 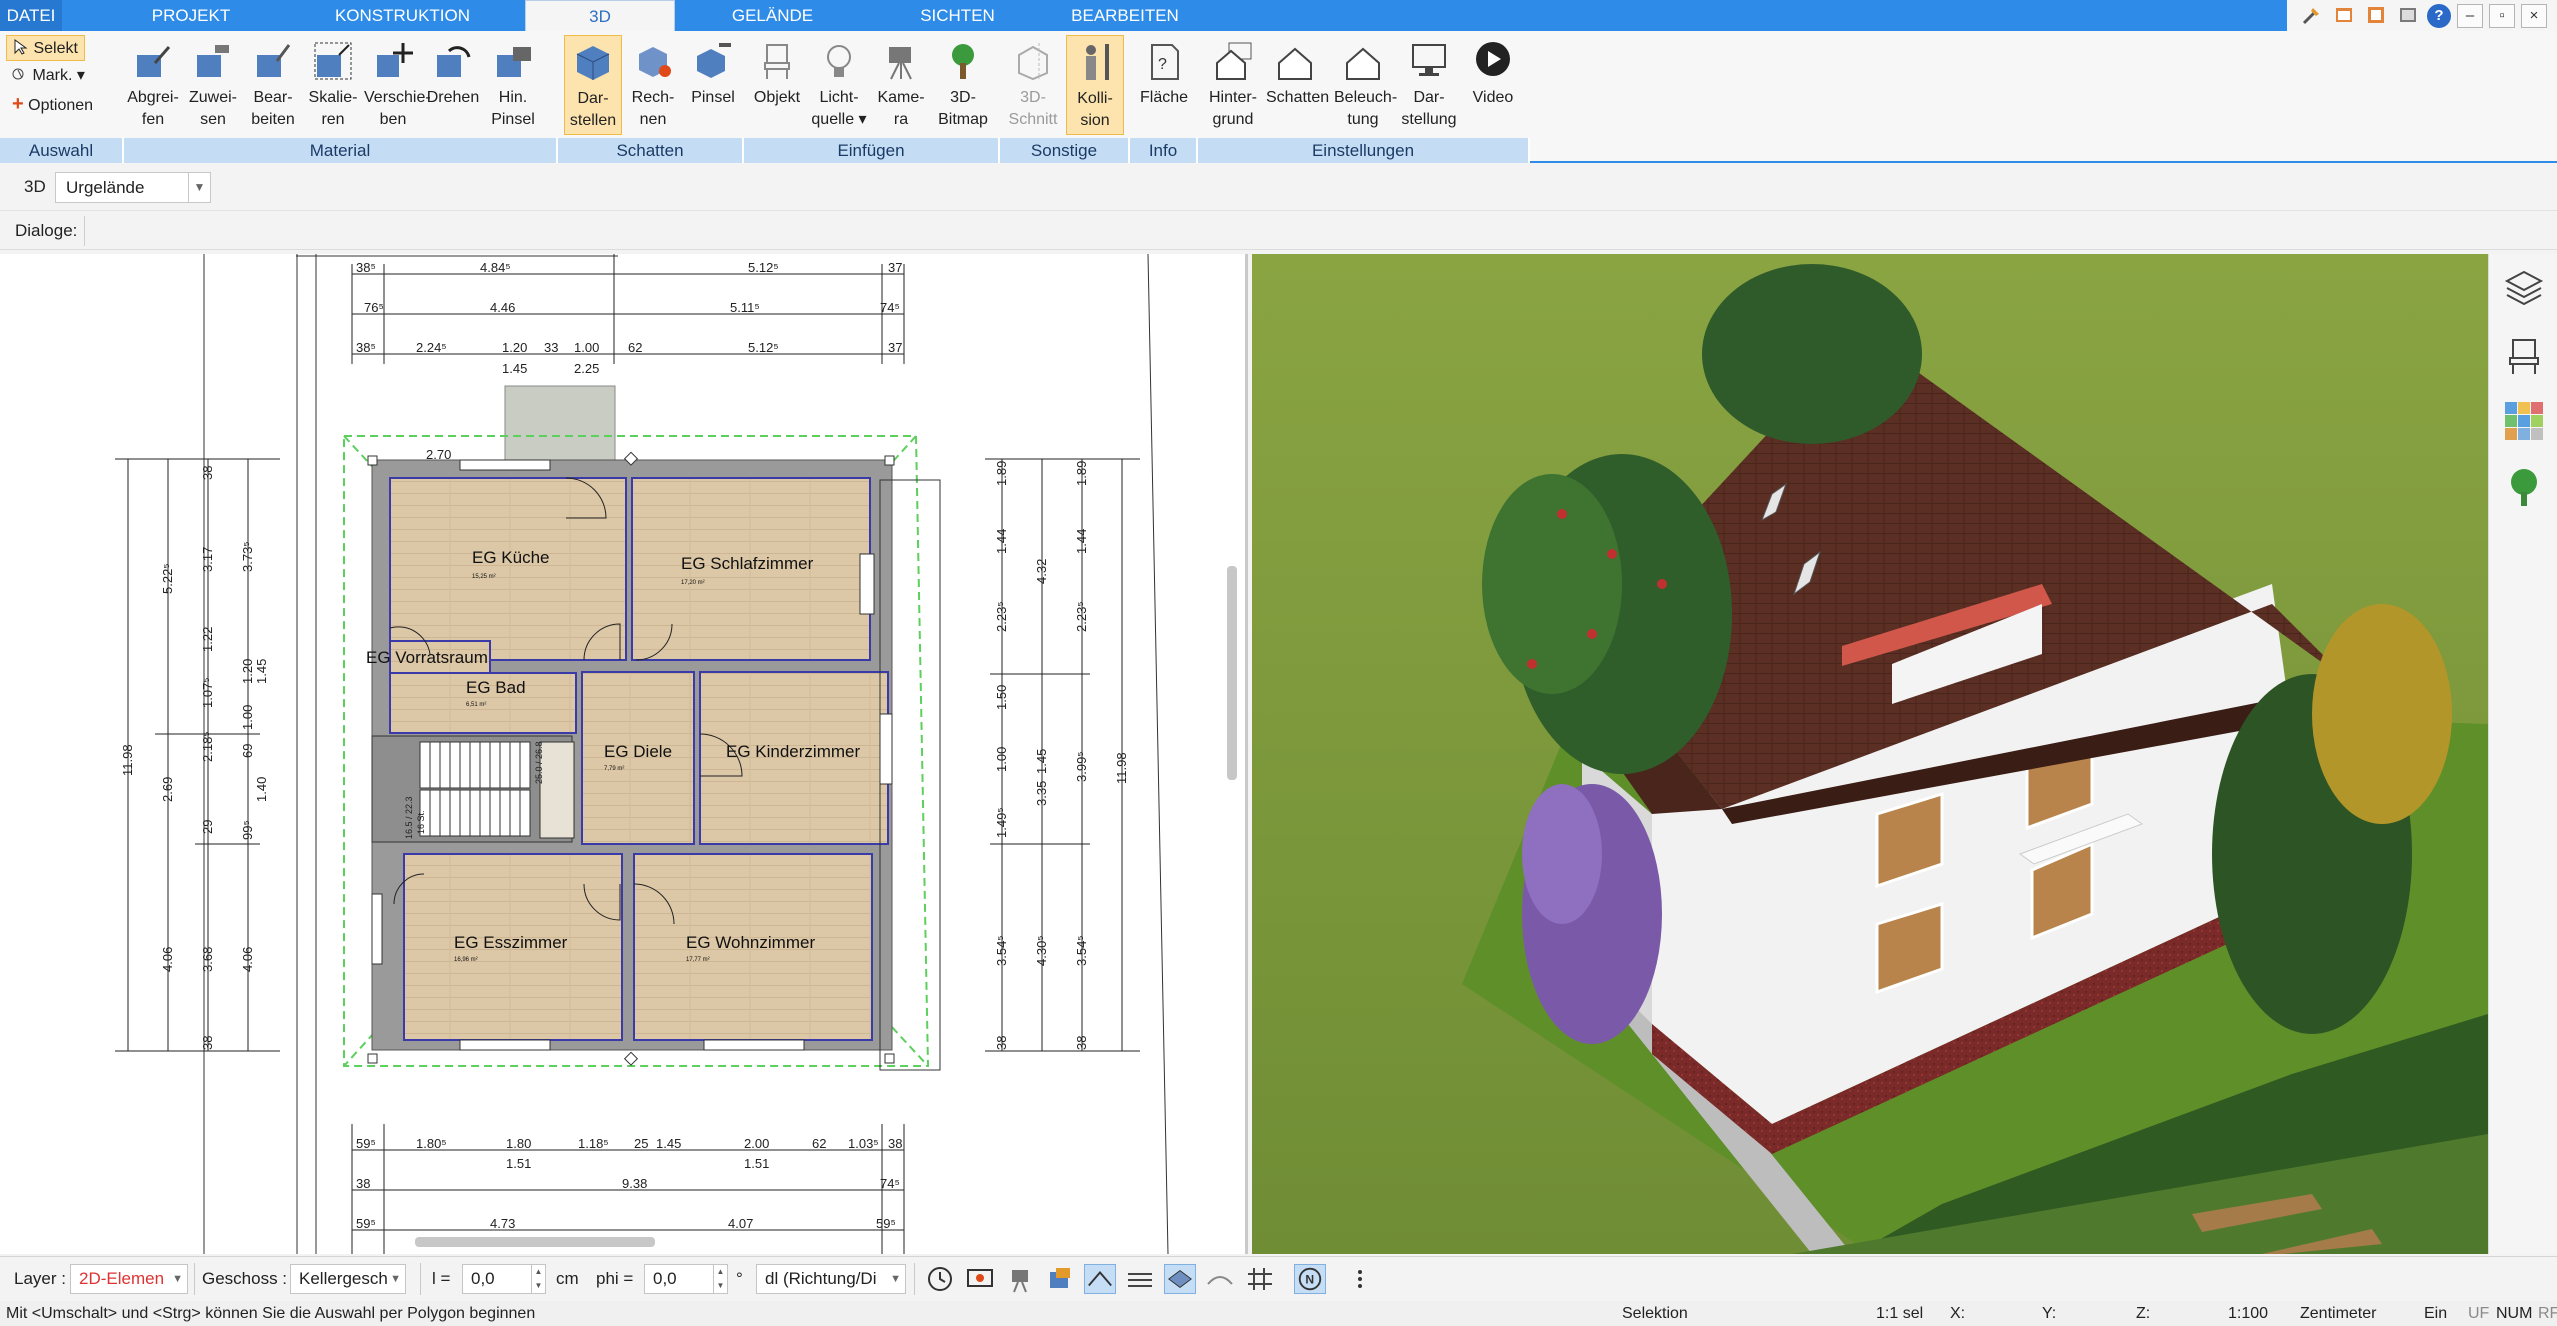 I want to click on layout-icon, so click(x=2344, y=16).